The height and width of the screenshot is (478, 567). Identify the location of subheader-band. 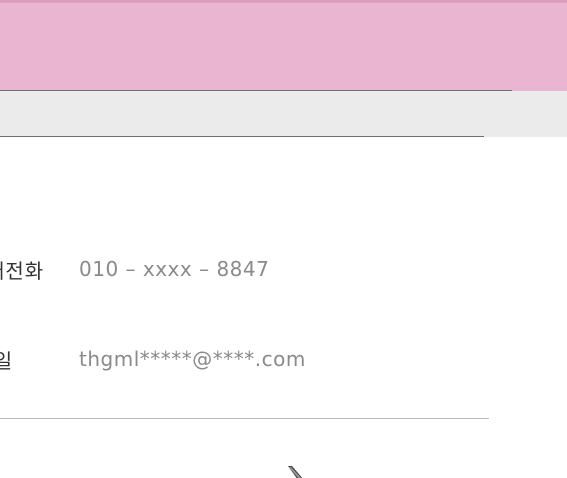
(283, 114).